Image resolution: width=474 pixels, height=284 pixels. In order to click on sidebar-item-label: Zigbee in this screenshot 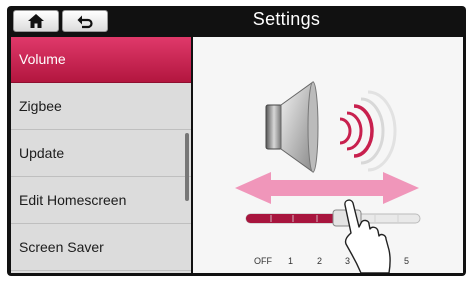, I will do `click(40, 106)`.